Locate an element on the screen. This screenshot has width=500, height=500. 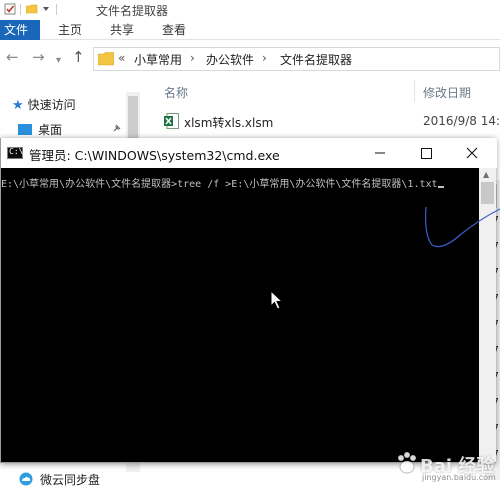
minimize-icon is located at coordinates (380, 153).